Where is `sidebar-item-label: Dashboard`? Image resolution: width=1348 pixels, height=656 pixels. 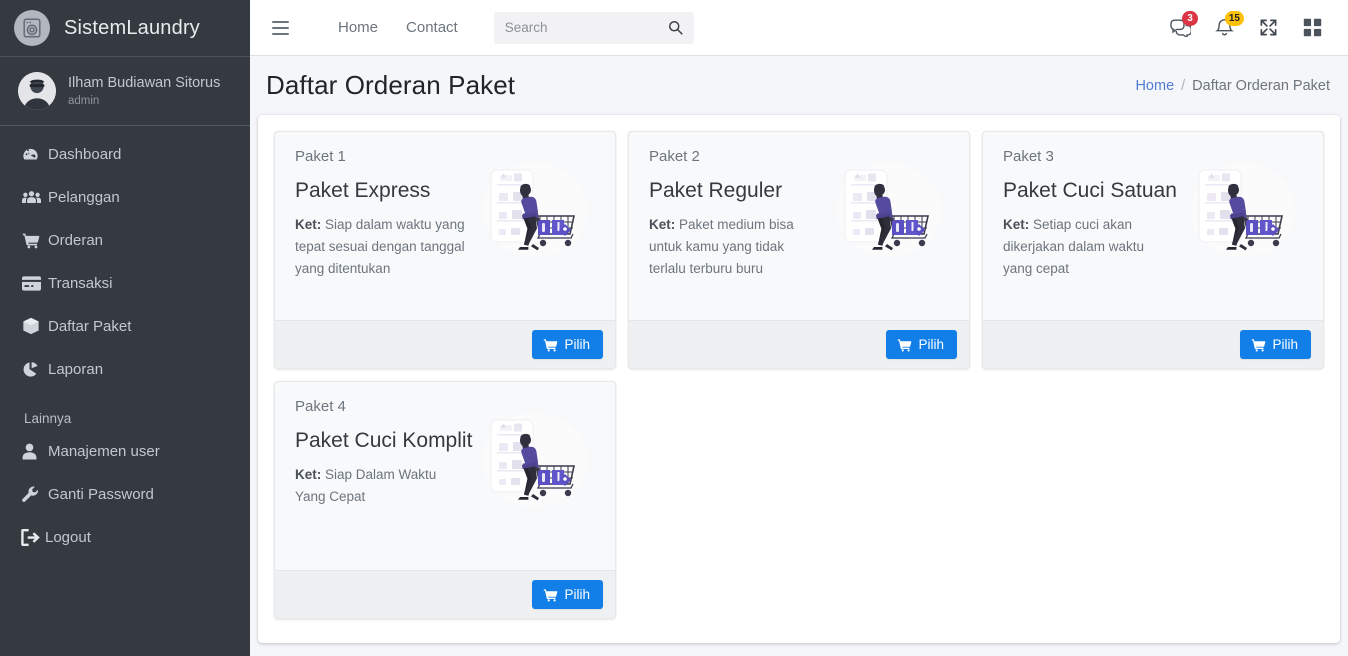 sidebar-item-label: Dashboard is located at coordinates (85, 154).